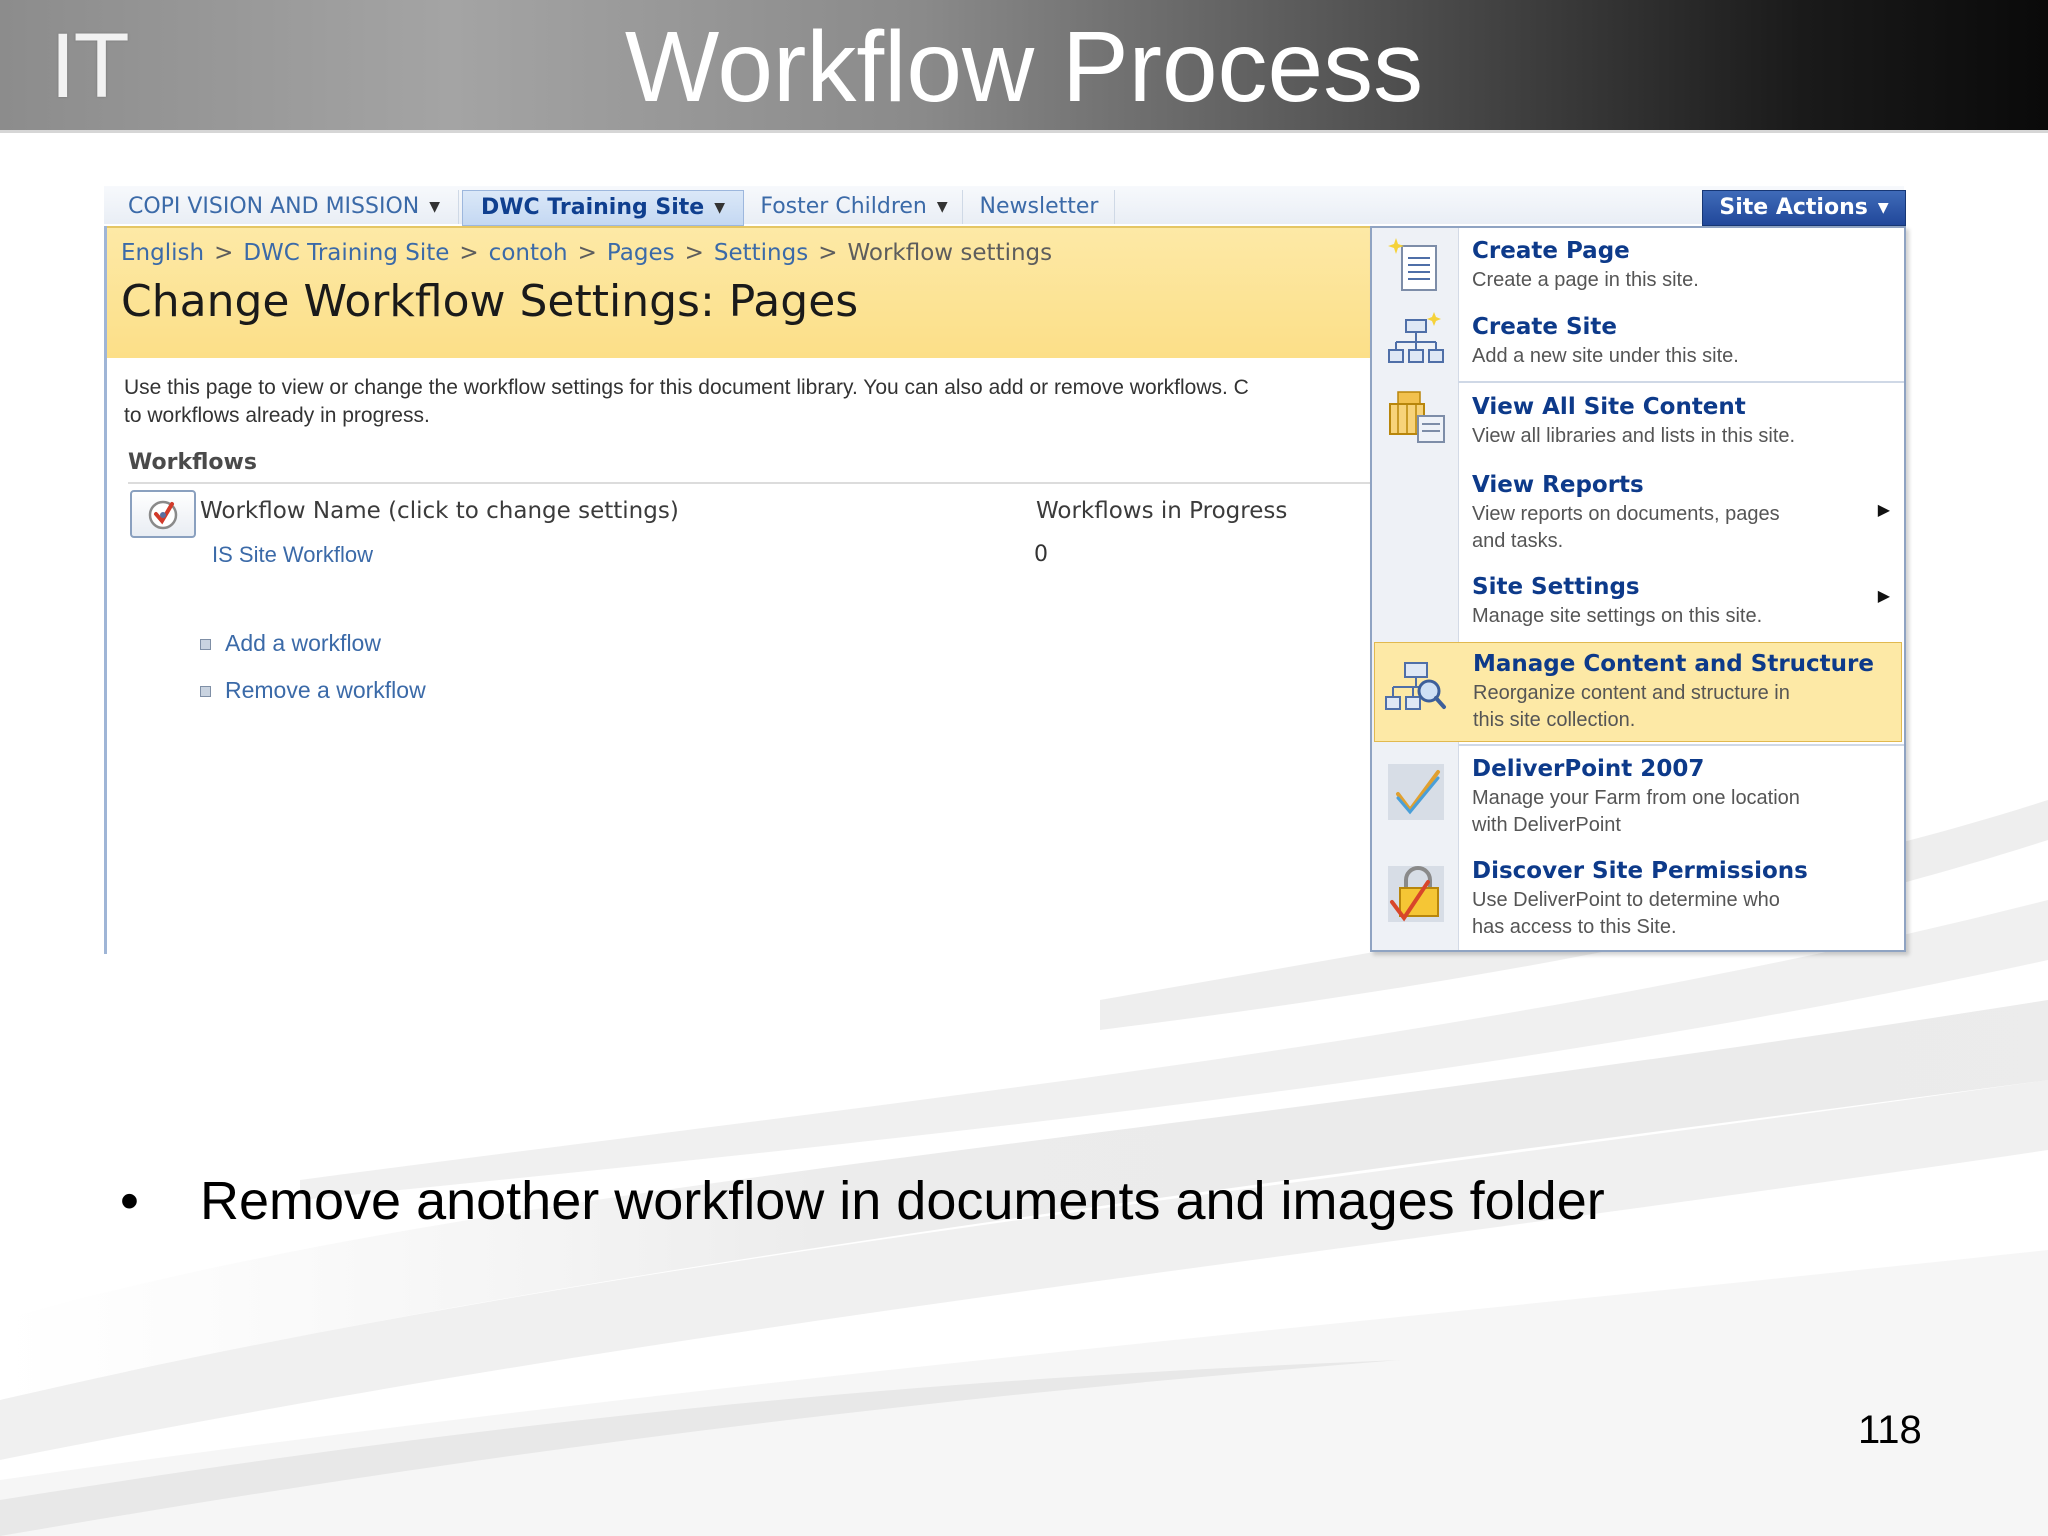 The width and height of the screenshot is (2048, 1536). I want to click on menu-item-title: Site Settings, so click(1556, 587).